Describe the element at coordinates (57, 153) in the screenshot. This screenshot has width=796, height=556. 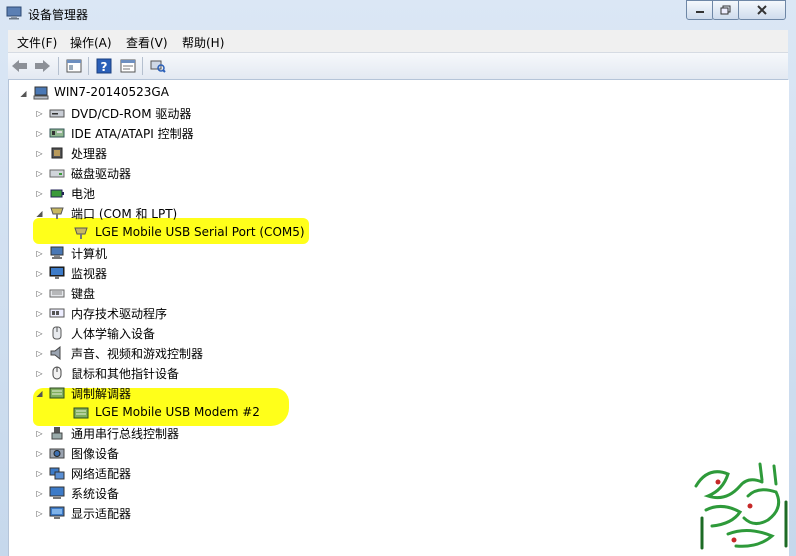
I see `processor-icon` at that location.